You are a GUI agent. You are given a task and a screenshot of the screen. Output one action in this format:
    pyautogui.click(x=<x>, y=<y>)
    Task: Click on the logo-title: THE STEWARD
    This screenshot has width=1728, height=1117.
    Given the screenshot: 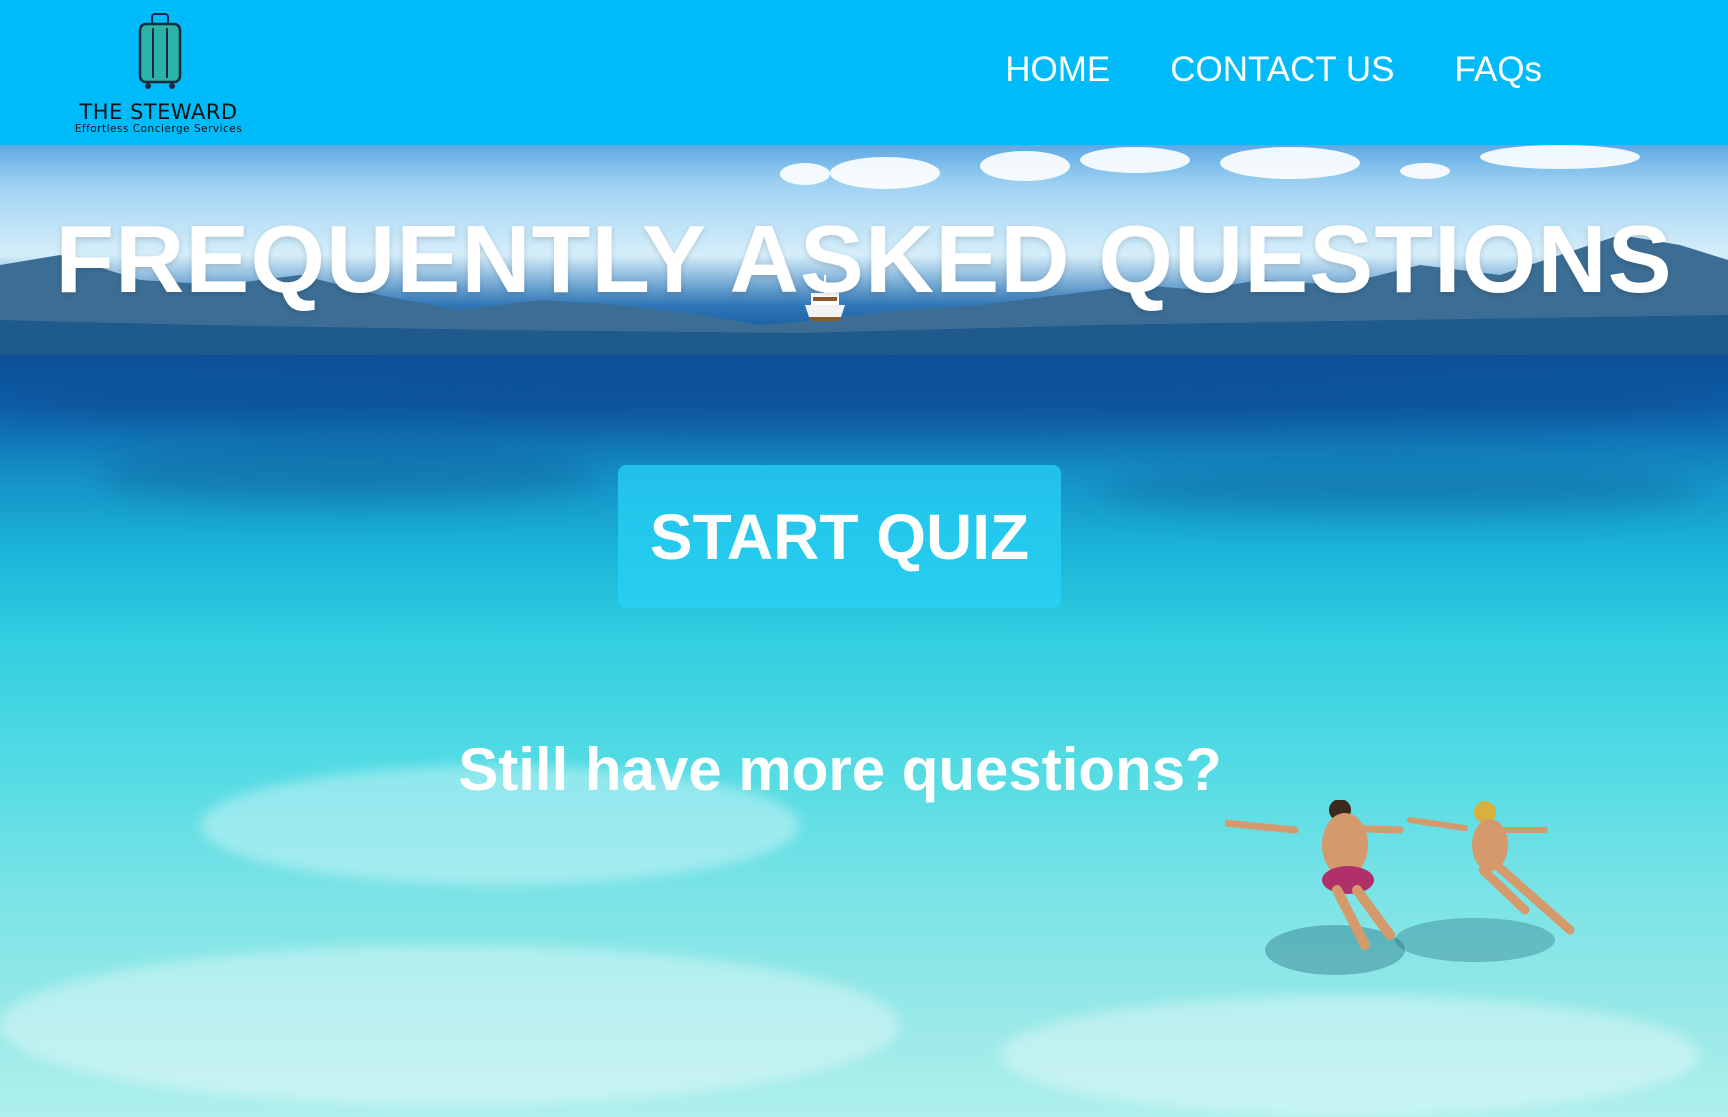 What is the action you would take?
    pyautogui.click(x=158, y=112)
    